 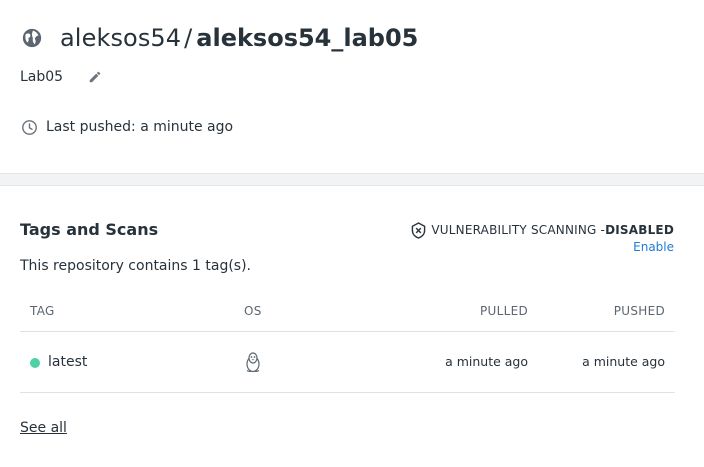 I want to click on column-header-pushed: PUSHED, so click(x=639, y=311).